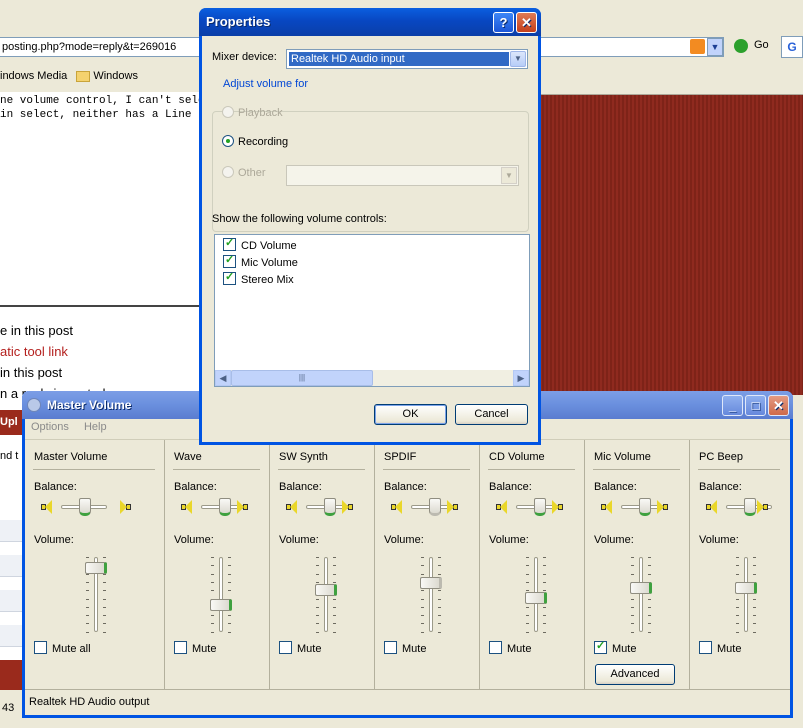  What do you see at coordinates (33, 76) in the screenshot?
I see `link-windows-media: indows Media` at bounding box center [33, 76].